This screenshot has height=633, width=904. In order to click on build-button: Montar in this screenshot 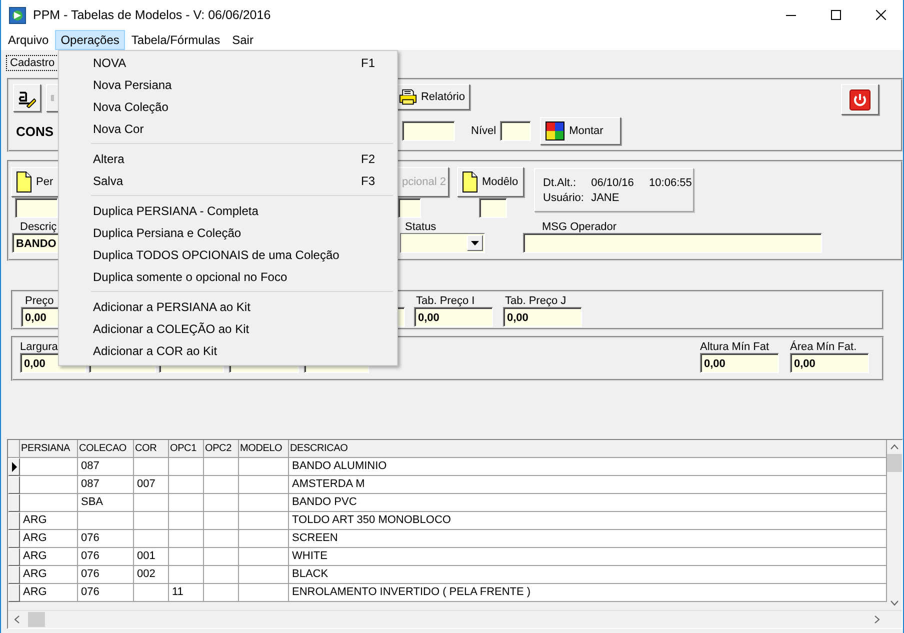, I will do `click(581, 131)`.